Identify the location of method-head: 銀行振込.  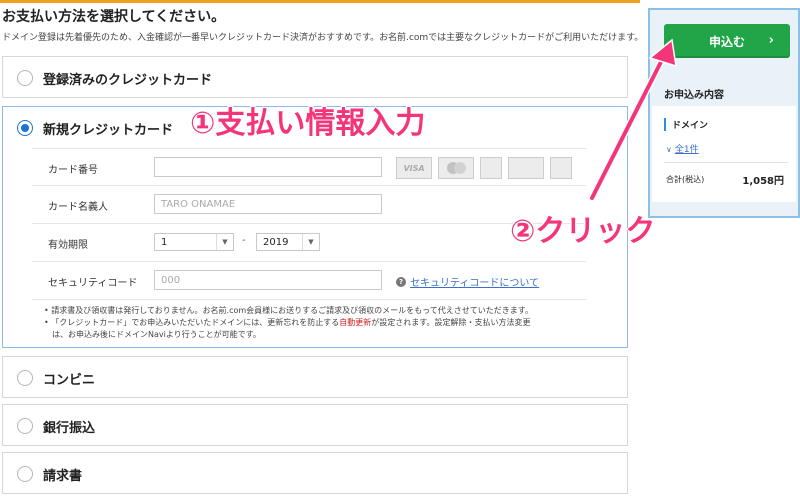
(56, 426).